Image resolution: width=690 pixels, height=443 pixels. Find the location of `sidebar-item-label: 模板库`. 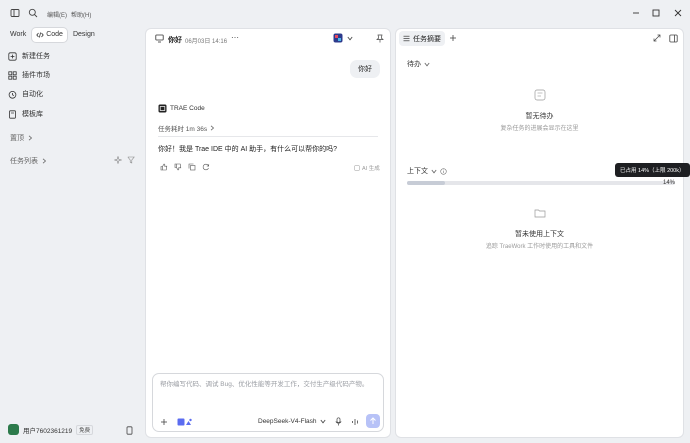

sidebar-item-label: 模板库 is located at coordinates (32, 114).